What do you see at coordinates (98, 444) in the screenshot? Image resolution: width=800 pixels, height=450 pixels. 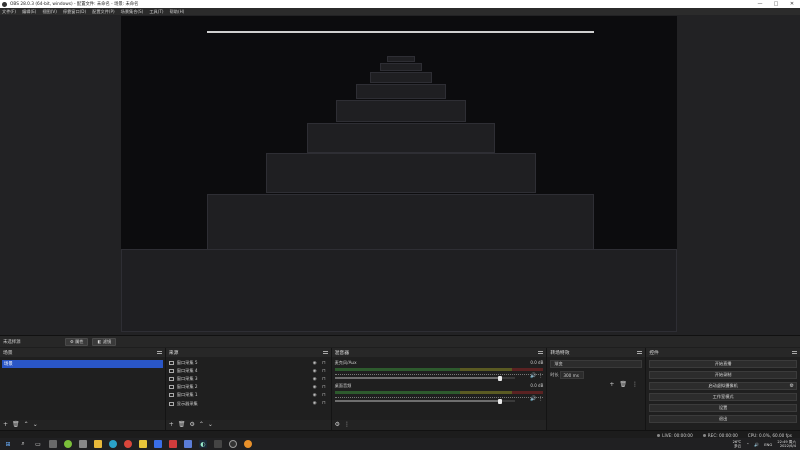 I see `file-explorer-icon` at bounding box center [98, 444].